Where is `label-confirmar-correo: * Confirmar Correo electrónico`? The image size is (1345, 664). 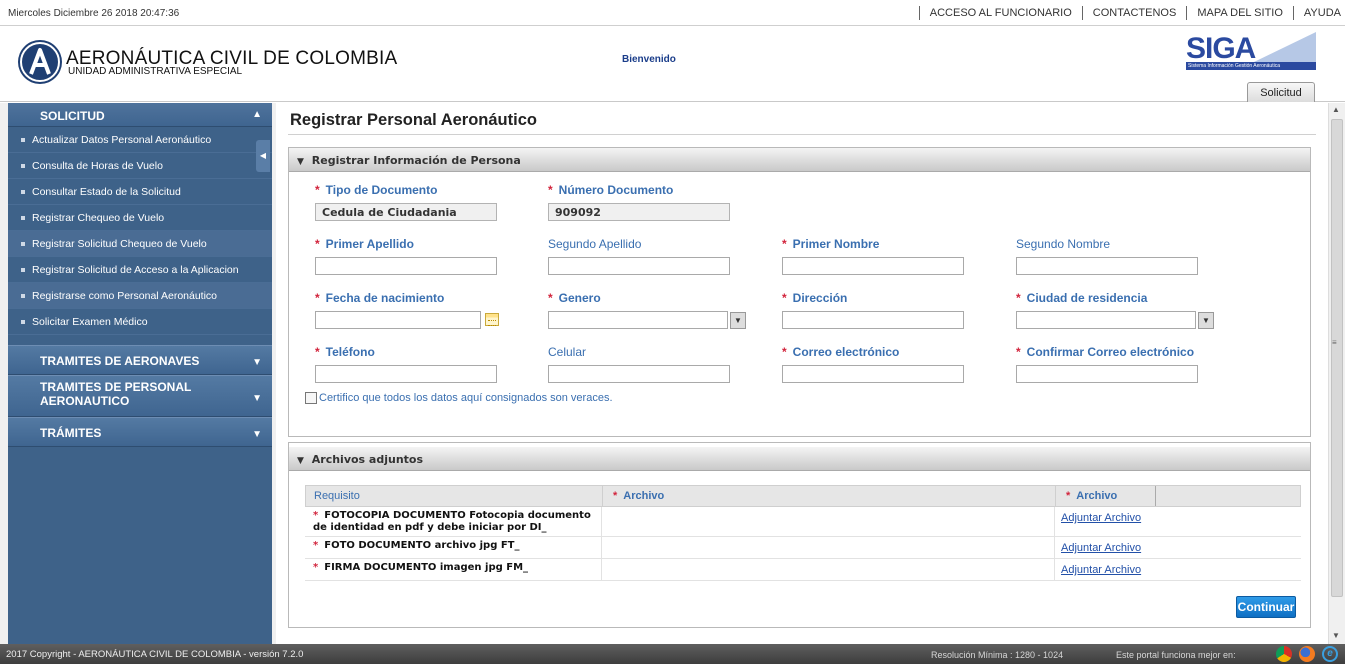
label-confirmar-correo: * Confirmar Correo electrónico is located at coordinates (1105, 352).